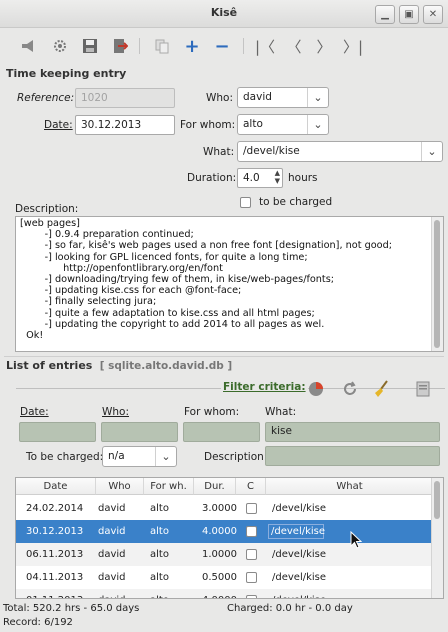 This screenshot has height=632, width=448. I want to click on last-icon: 〉|, so click(353, 46).